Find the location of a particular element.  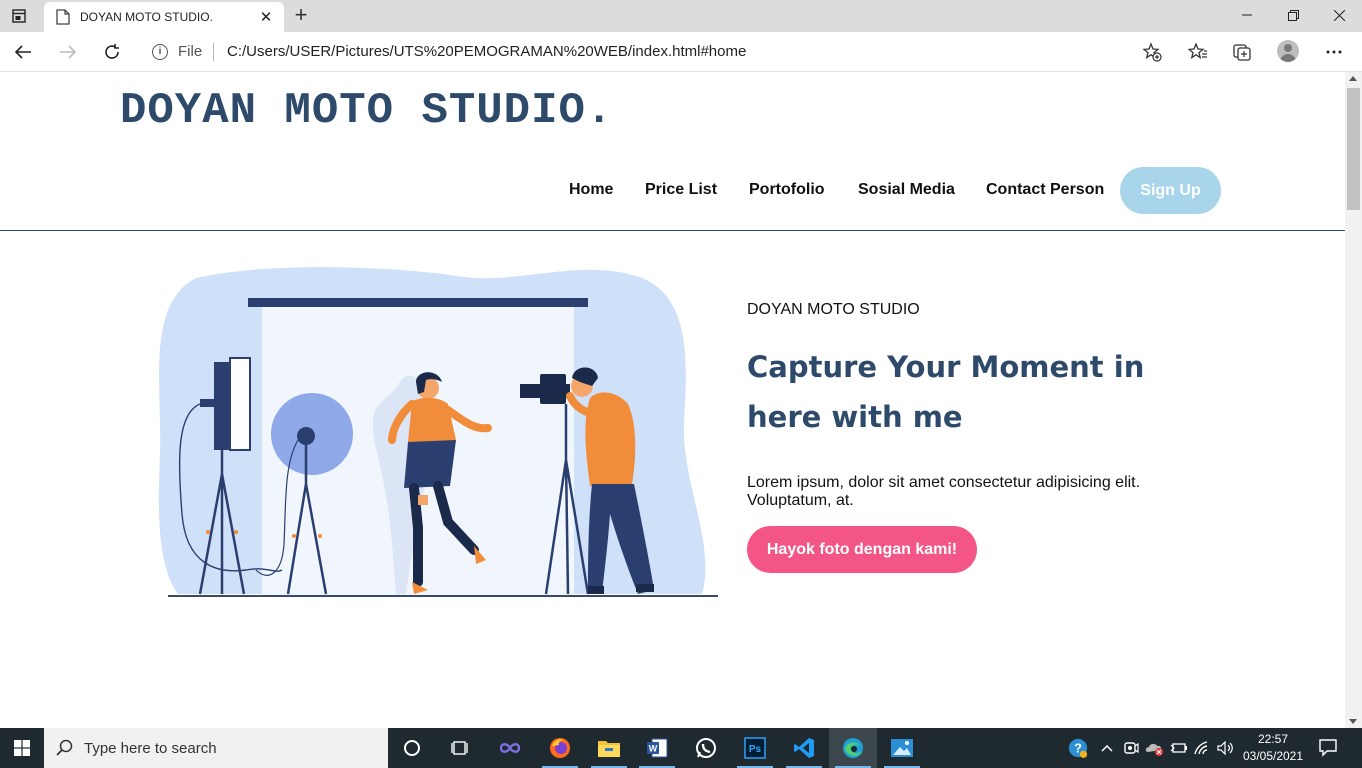

new-tab-button: + is located at coordinates (301, 15).